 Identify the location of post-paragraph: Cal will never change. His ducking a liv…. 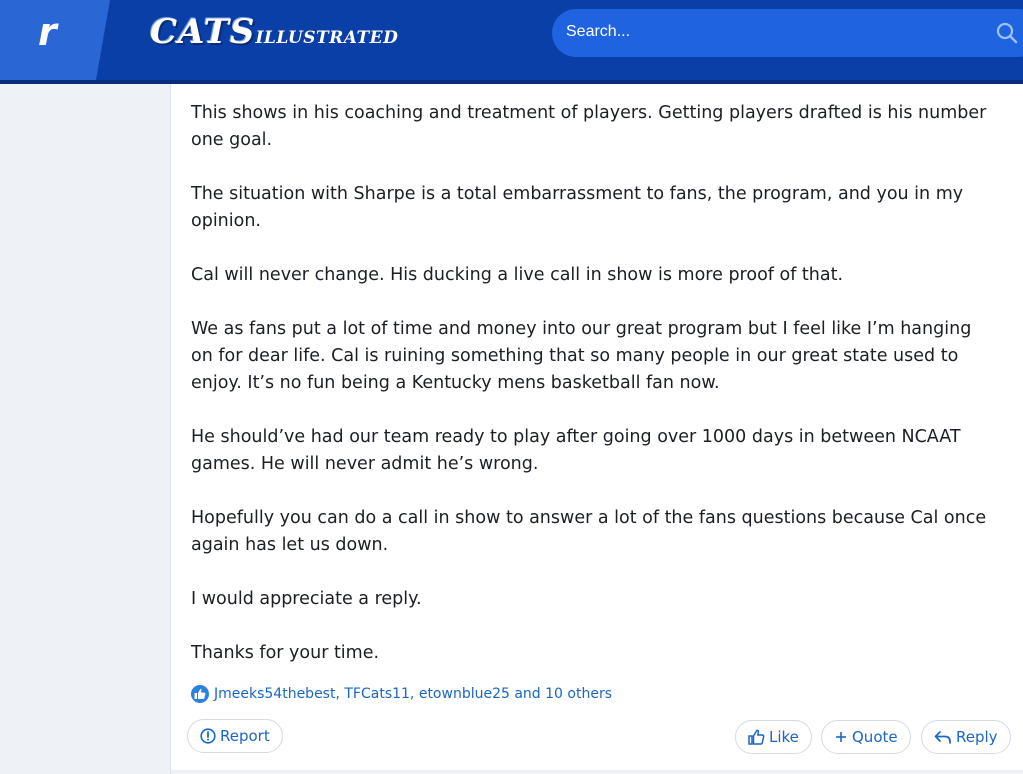
(517, 275).